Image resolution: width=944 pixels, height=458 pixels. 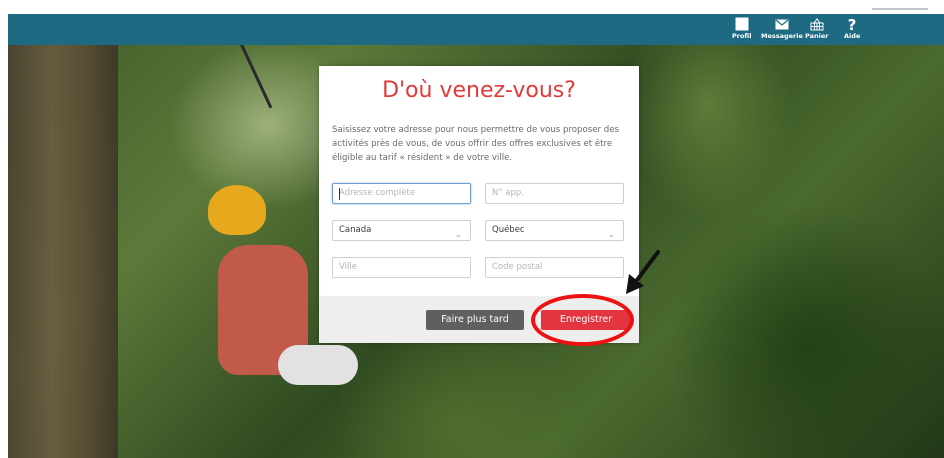 What do you see at coordinates (256, 77) in the screenshot?
I see `zipline-cable` at bounding box center [256, 77].